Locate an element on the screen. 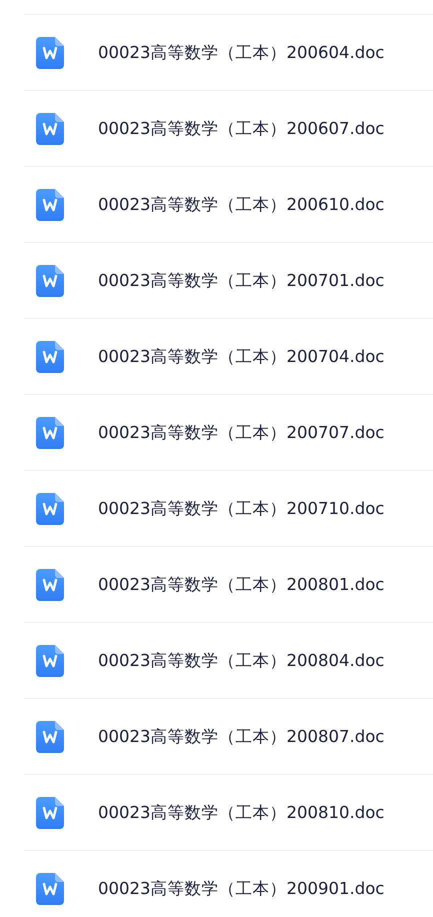 This screenshot has width=433, height=917. file-name: 00023高等数学（工本）200710.doc is located at coordinates (241, 509).